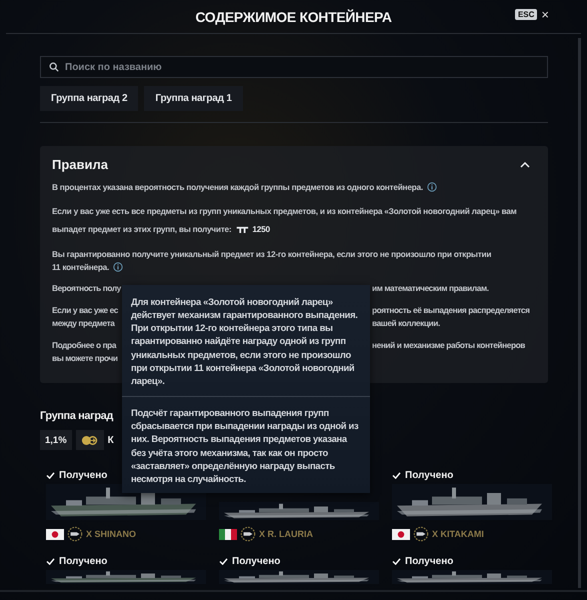 This screenshot has height=600, width=587. What do you see at coordinates (431, 288) in the screenshot?
I see `rule-text-fragment: им математическим правилам.` at bounding box center [431, 288].